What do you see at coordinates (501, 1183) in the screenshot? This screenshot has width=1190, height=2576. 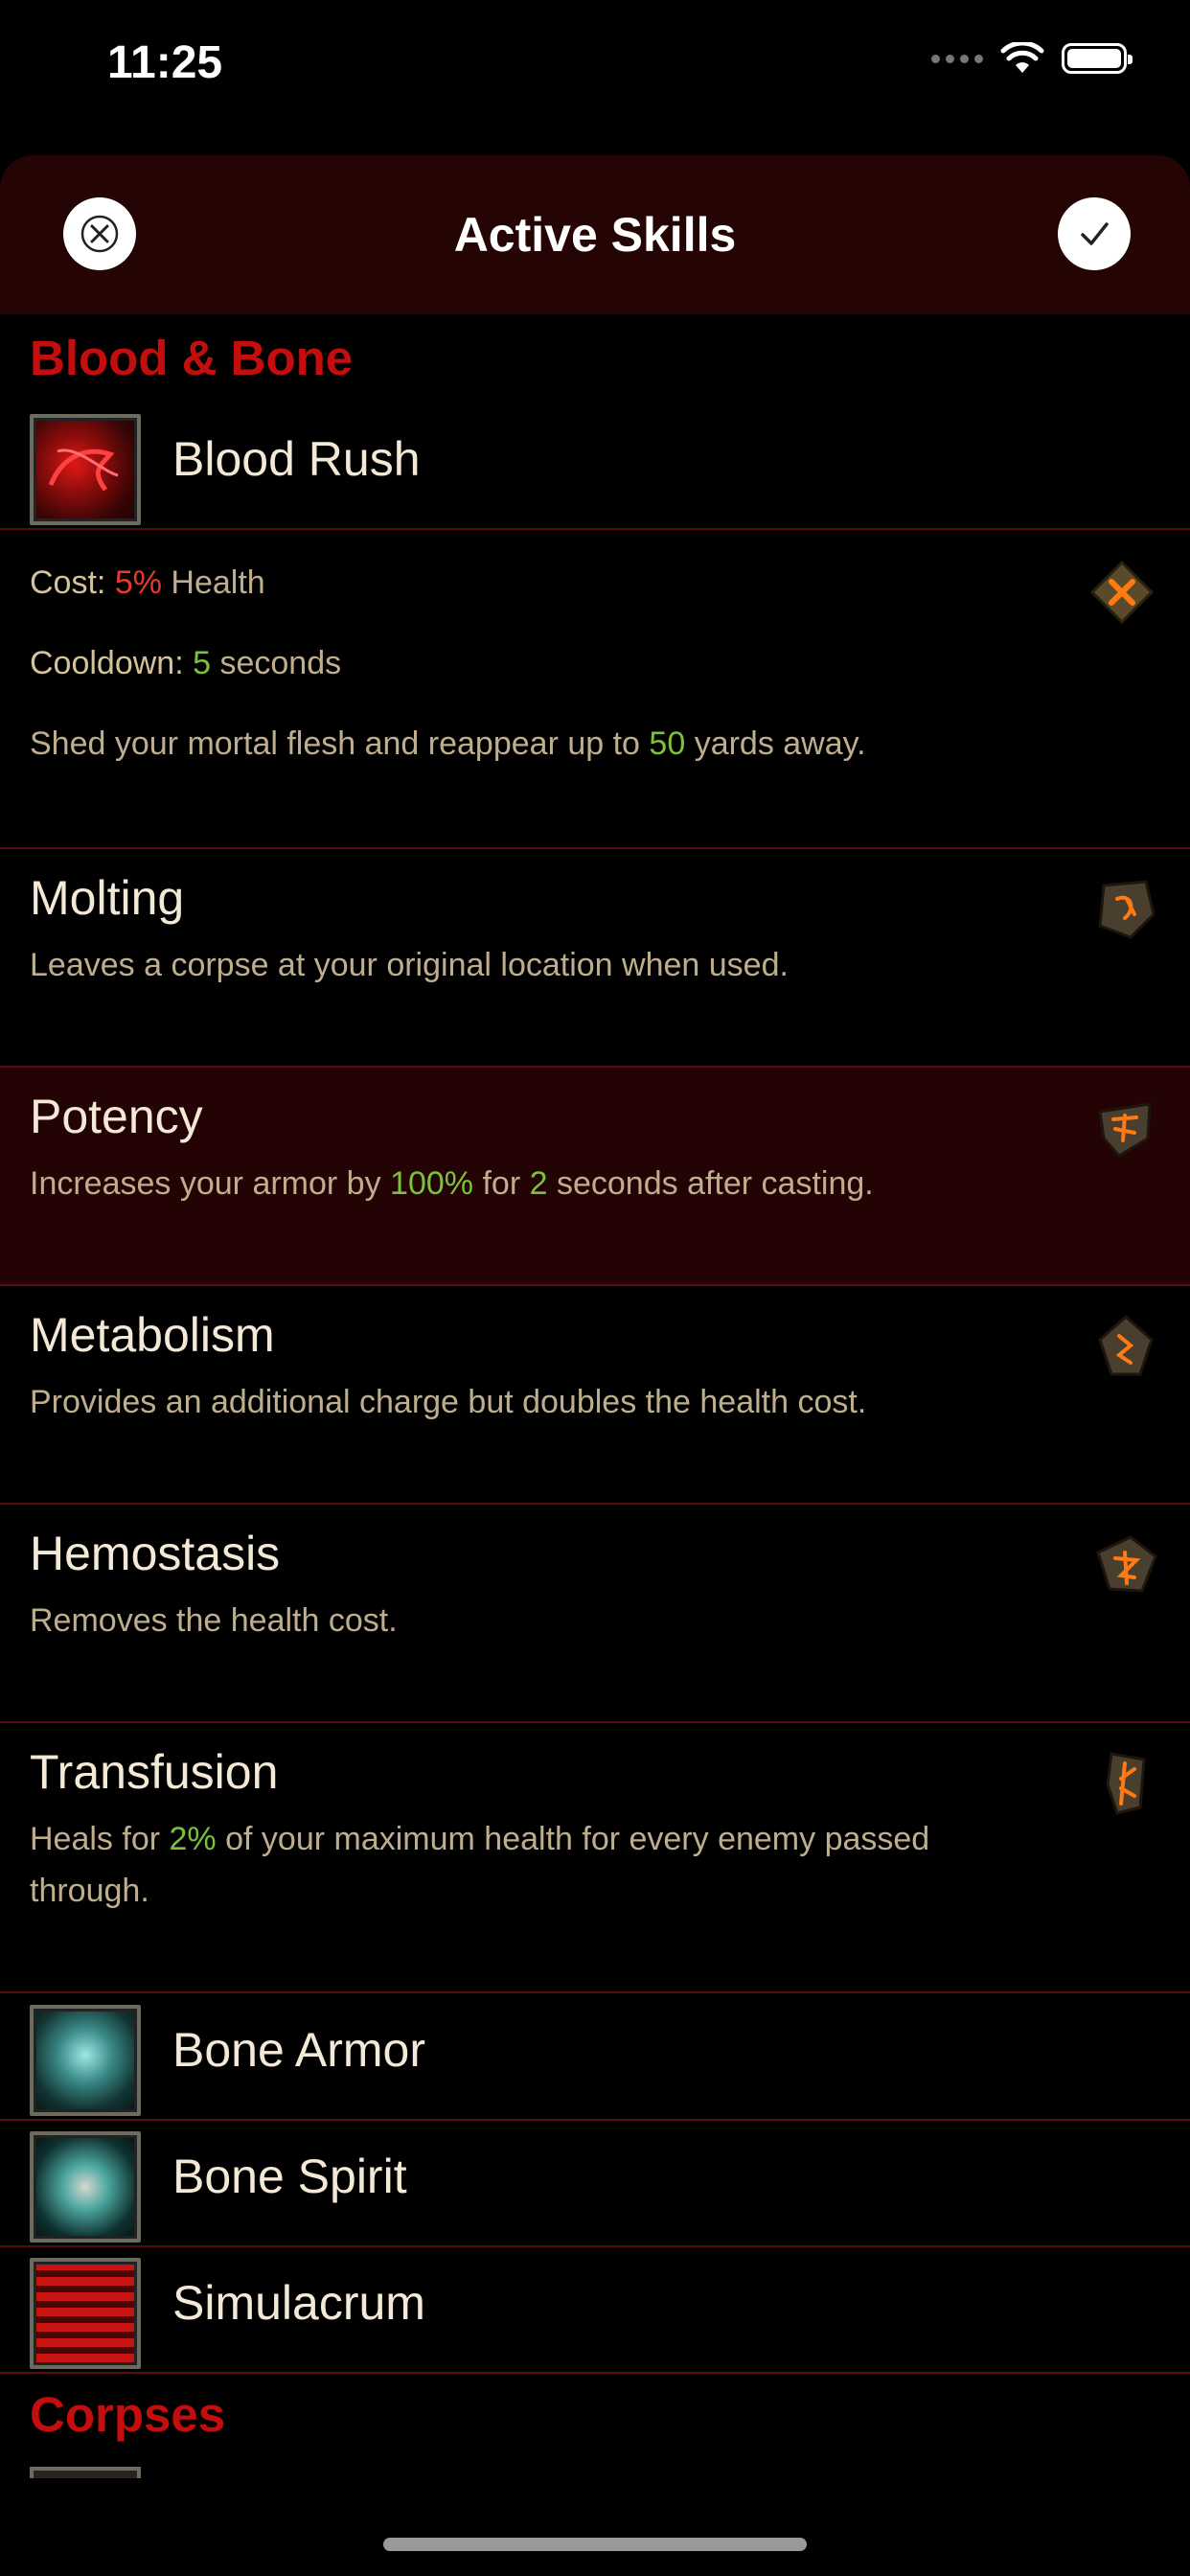 I see `description-text: for` at bounding box center [501, 1183].